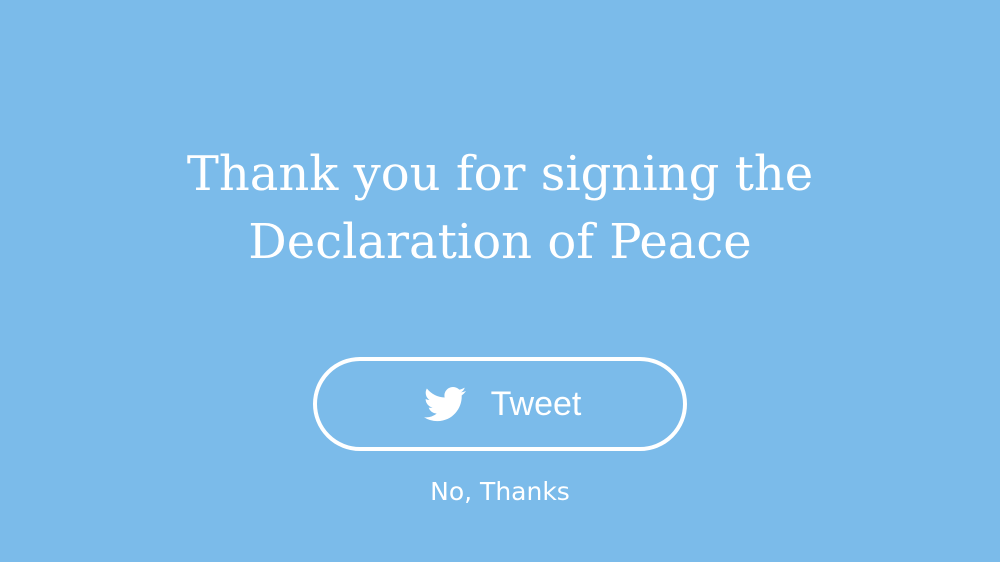 The width and height of the screenshot is (1000, 562). What do you see at coordinates (500, 242) in the screenshot?
I see `heading-line-2: Declaration of Peace` at bounding box center [500, 242].